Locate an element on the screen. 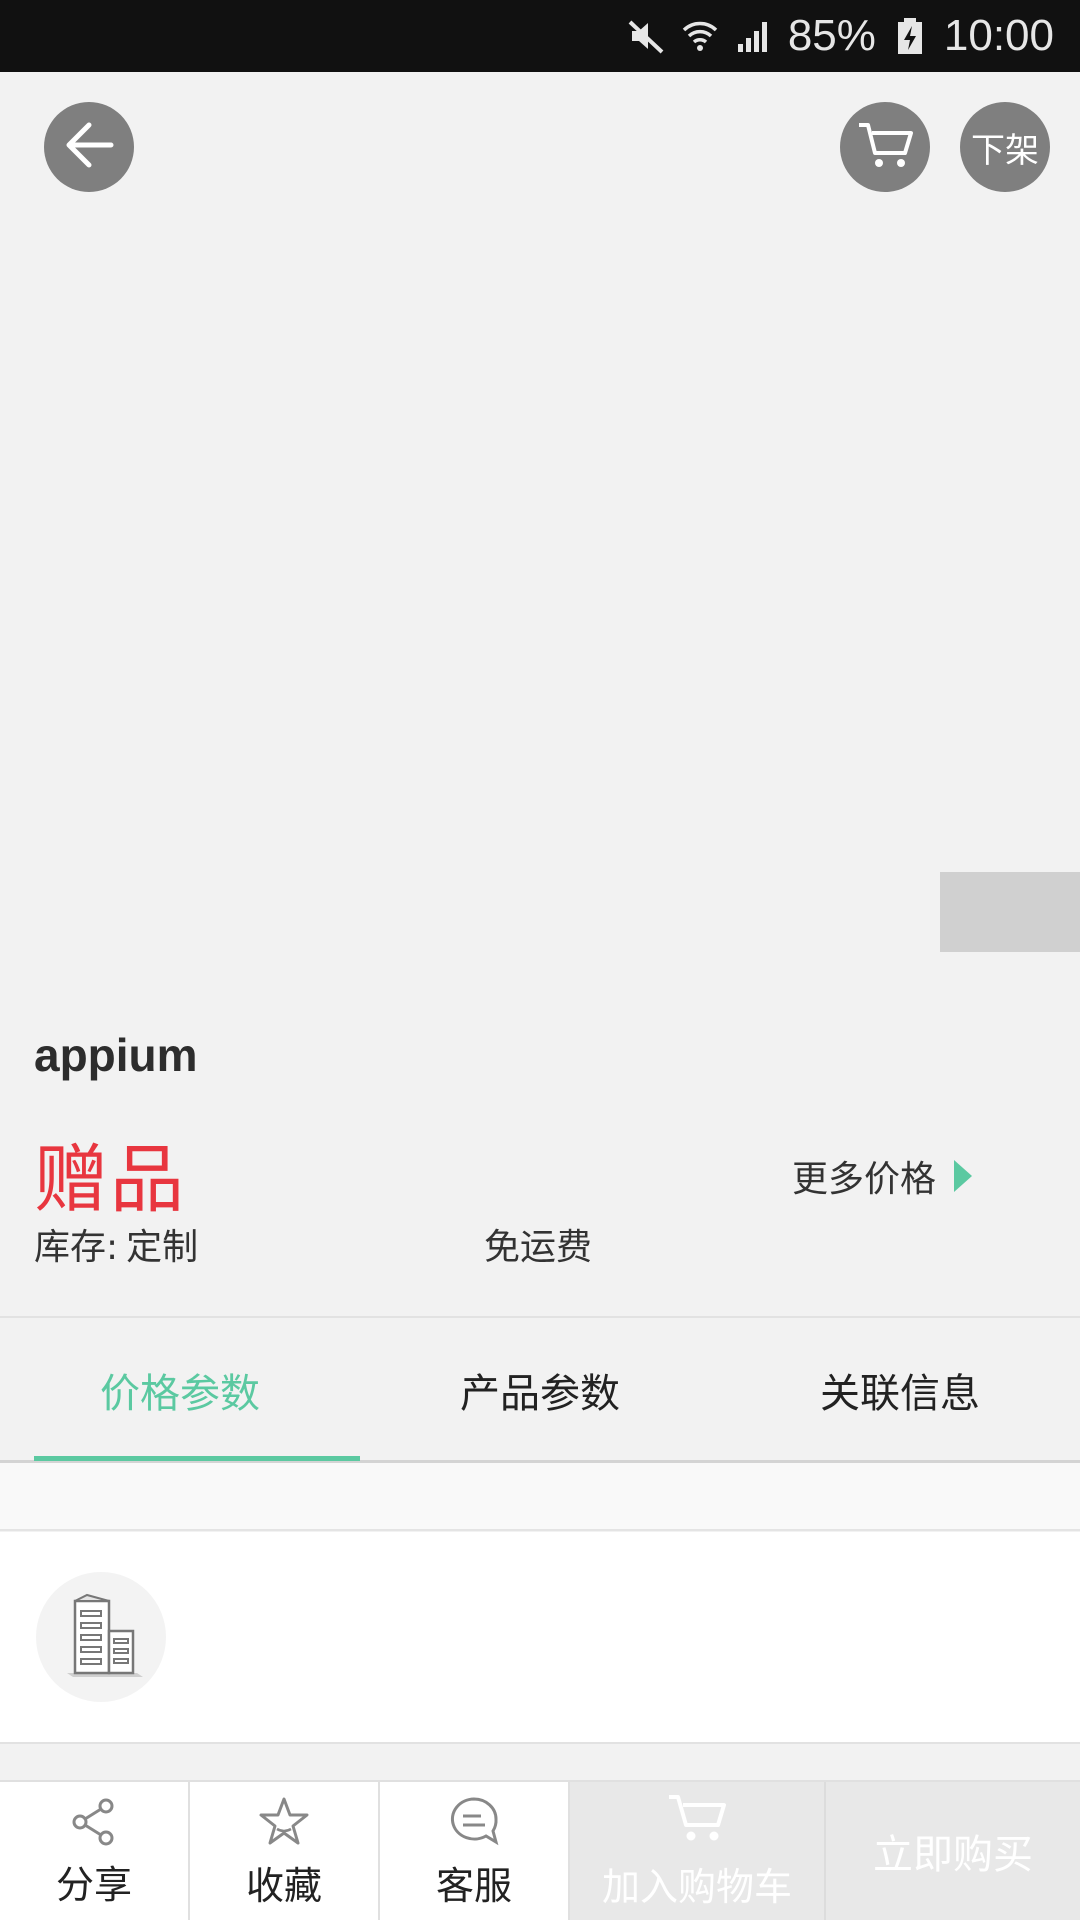 This screenshot has width=1080, height=1920. back-button is located at coordinates (89, 147).